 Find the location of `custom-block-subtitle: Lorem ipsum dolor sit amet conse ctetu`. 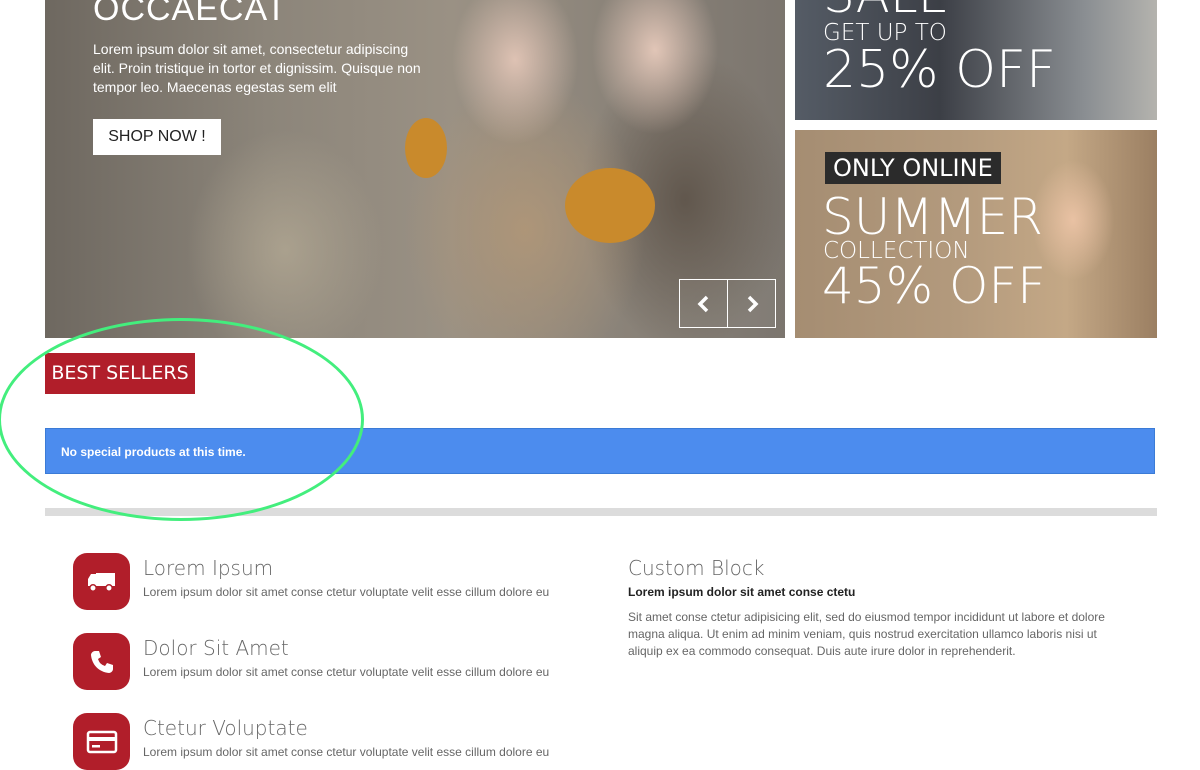

custom-block-subtitle: Lorem ipsum dolor sit amet conse ctetu is located at coordinates (742, 592).